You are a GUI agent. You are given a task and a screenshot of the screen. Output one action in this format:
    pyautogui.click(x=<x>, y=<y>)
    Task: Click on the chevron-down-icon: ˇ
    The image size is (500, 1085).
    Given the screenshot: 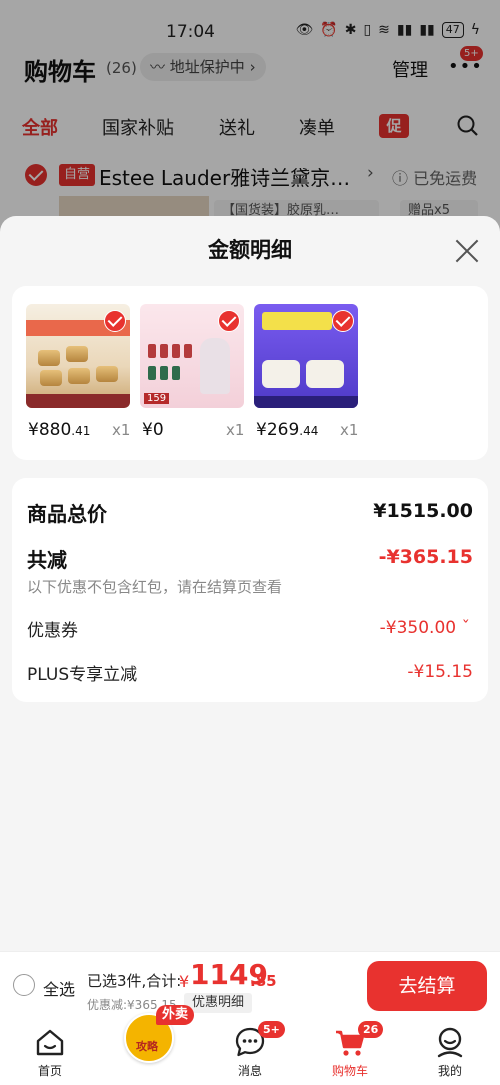 What is the action you would take?
    pyautogui.click(x=466, y=628)
    